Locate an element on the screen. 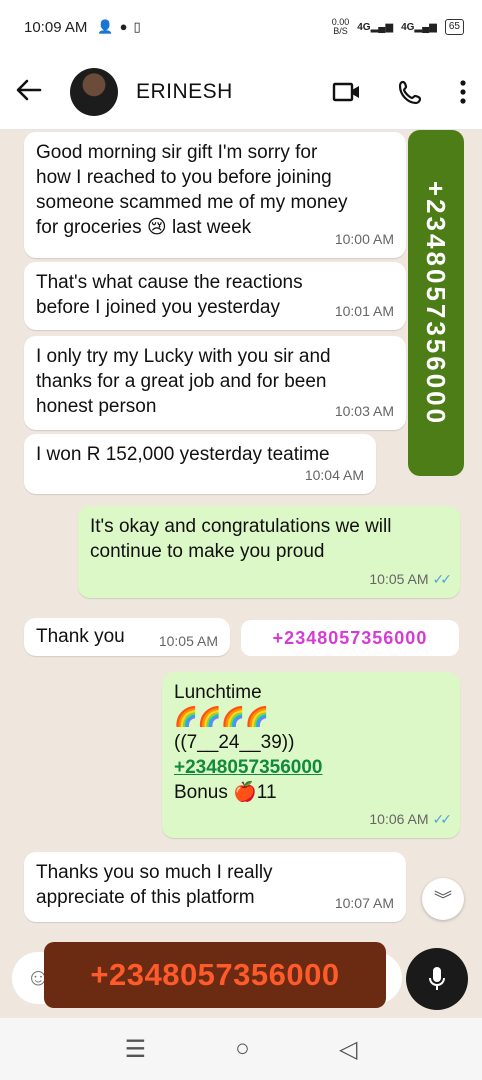  status-notification-icons: 👤 ● ▯ is located at coordinates (118, 27).